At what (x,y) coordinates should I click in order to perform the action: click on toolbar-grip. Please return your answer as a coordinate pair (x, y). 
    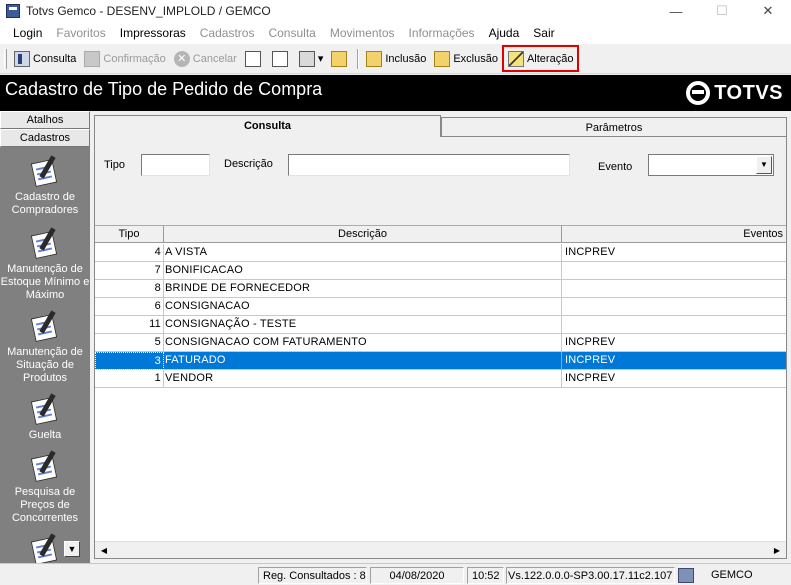
    Looking at the image, I should click on (5, 58).